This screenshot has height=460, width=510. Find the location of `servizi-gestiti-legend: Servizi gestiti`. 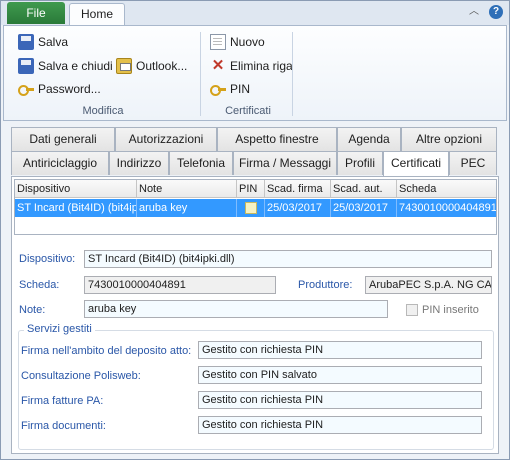

servizi-gestiti-legend: Servizi gestiti is located at coordinates (59, 329).